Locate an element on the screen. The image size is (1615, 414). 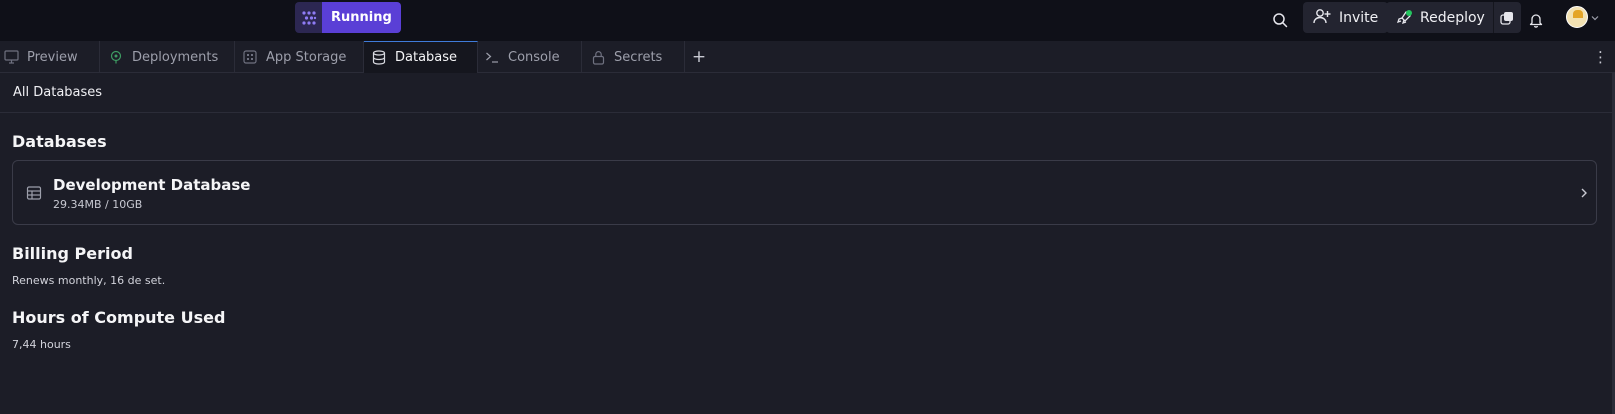
monitor-icon is located at coordinates (11, 57).